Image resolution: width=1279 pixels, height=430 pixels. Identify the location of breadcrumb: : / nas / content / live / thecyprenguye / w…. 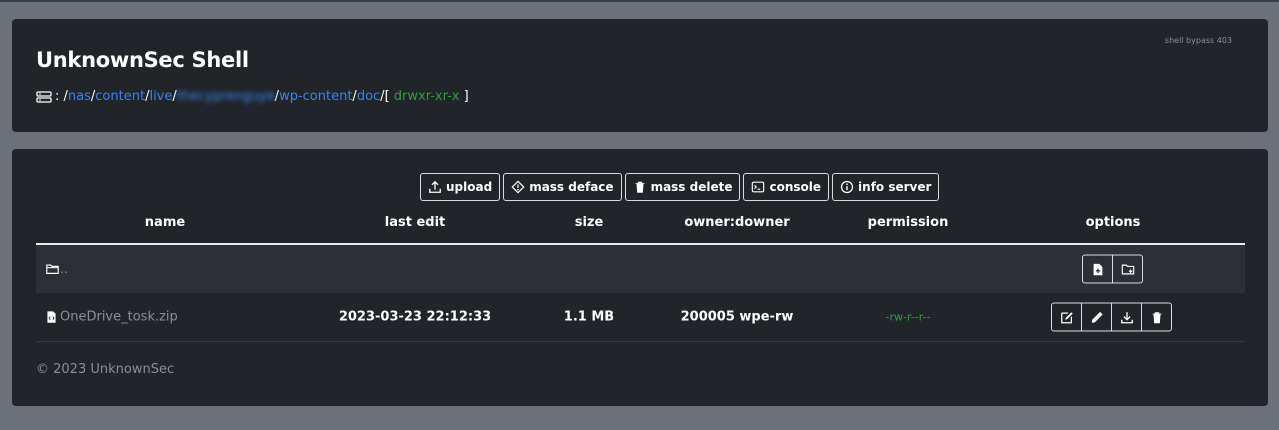
(252, 96).